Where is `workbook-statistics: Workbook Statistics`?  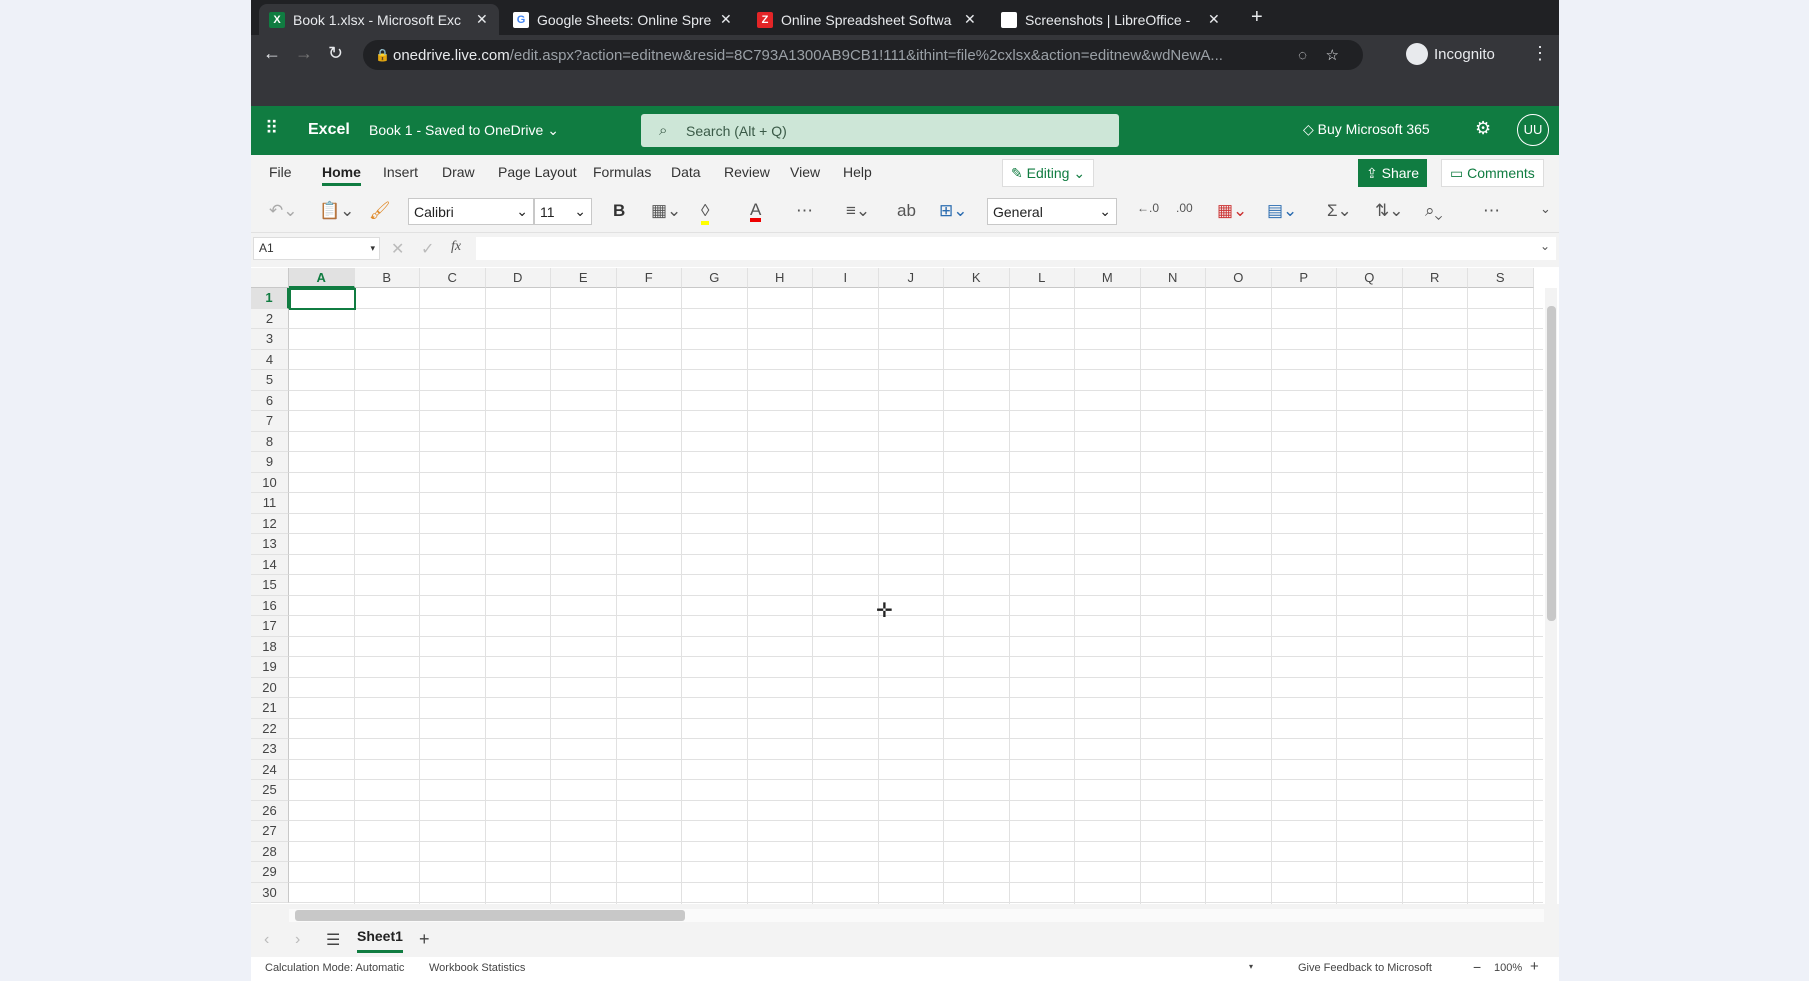 workbook-statistics: Workbook Statistics is located at coordinates (477, 968).